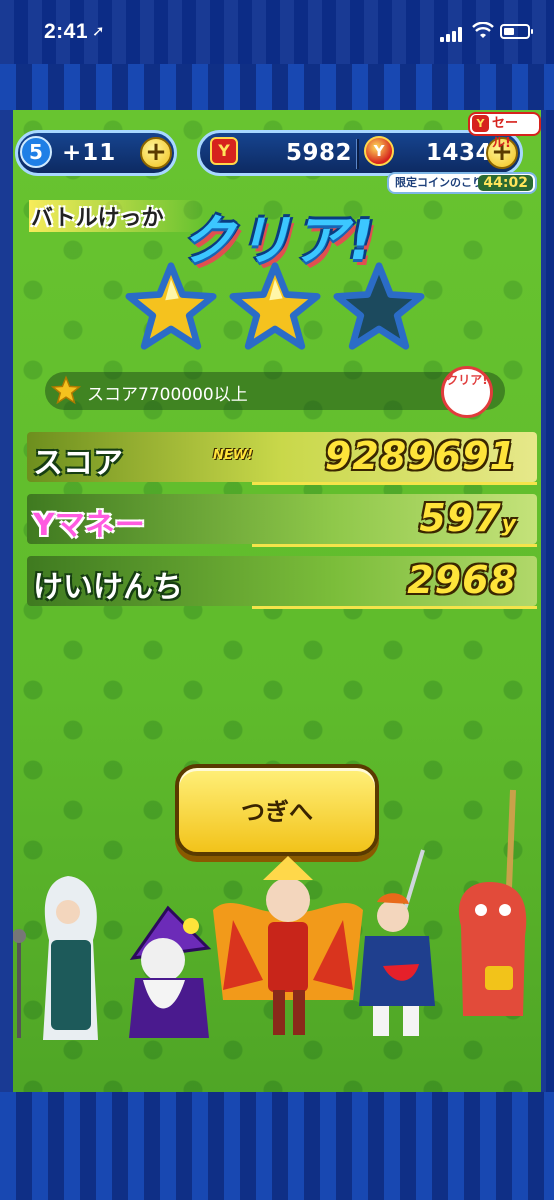 The height and width of the screenshot is (1200, 554). Describe the element at coordinates (108, 587) in the screenshot. I see `exp-label: けいけんち` at that location.